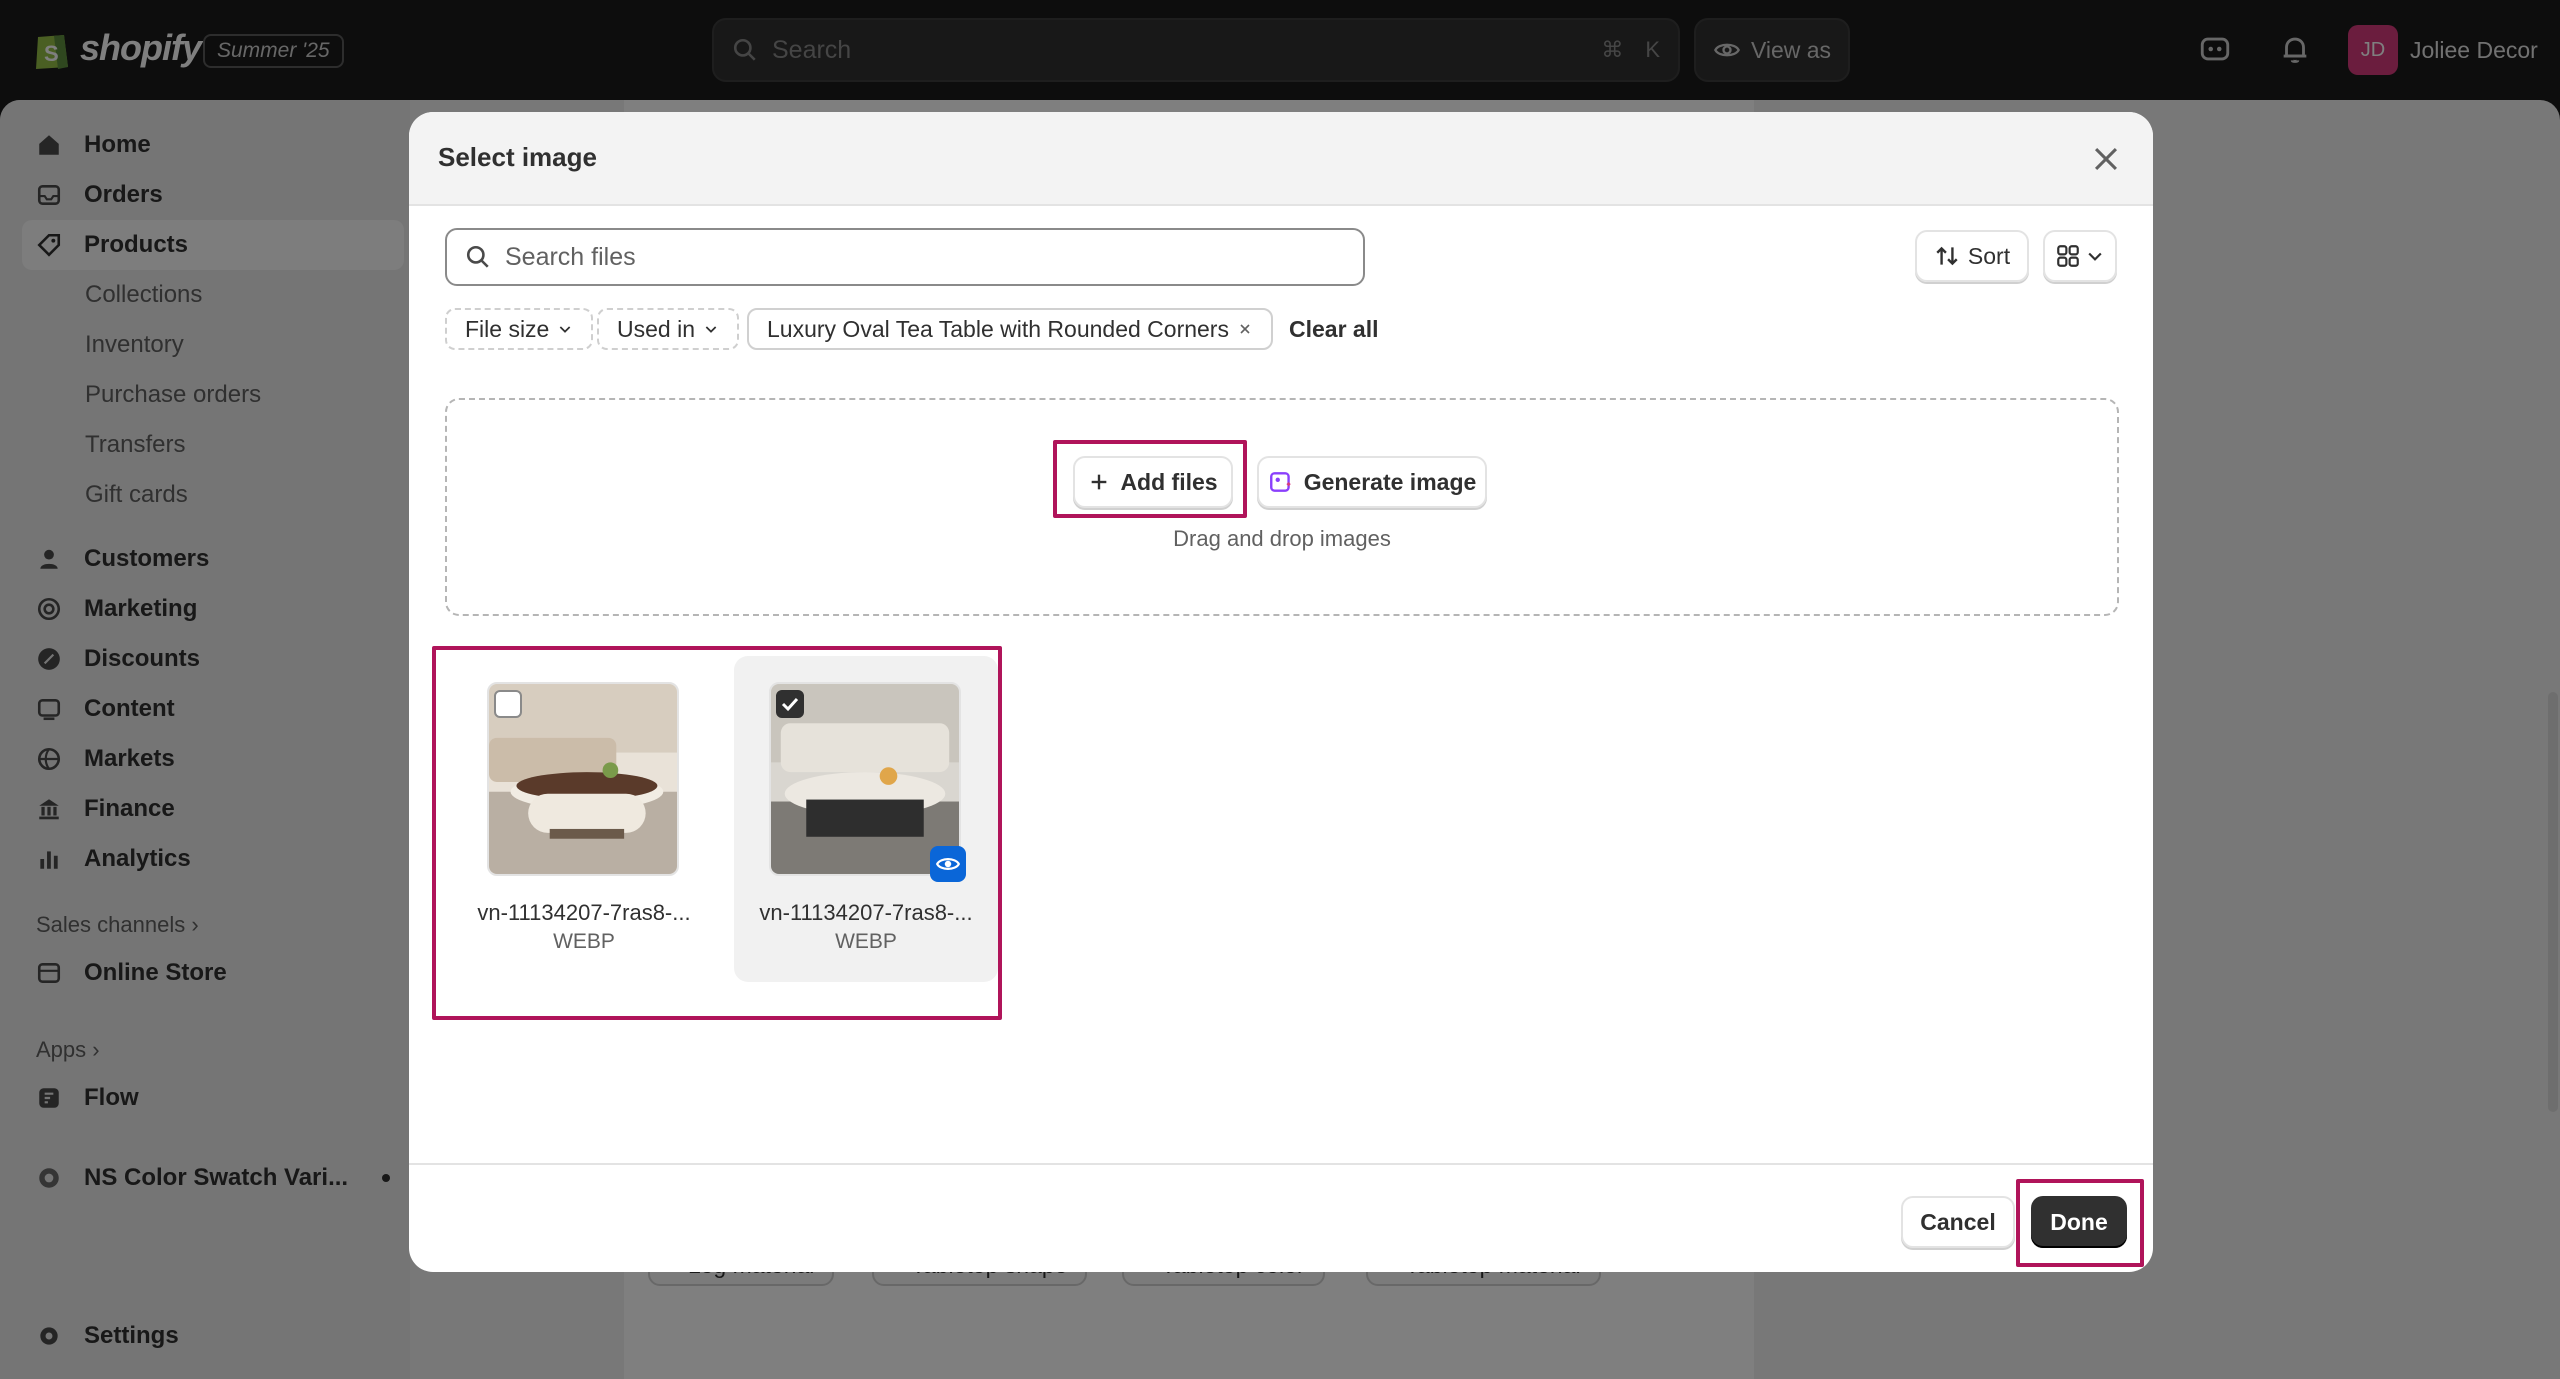  I want to click on magic-image-icon, so click(1280, 482).